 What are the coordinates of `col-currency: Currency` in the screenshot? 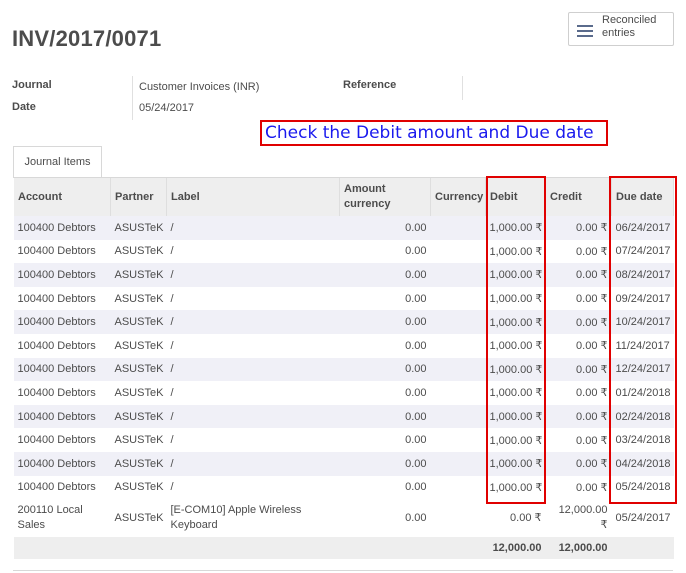 It's located at (458, 197).